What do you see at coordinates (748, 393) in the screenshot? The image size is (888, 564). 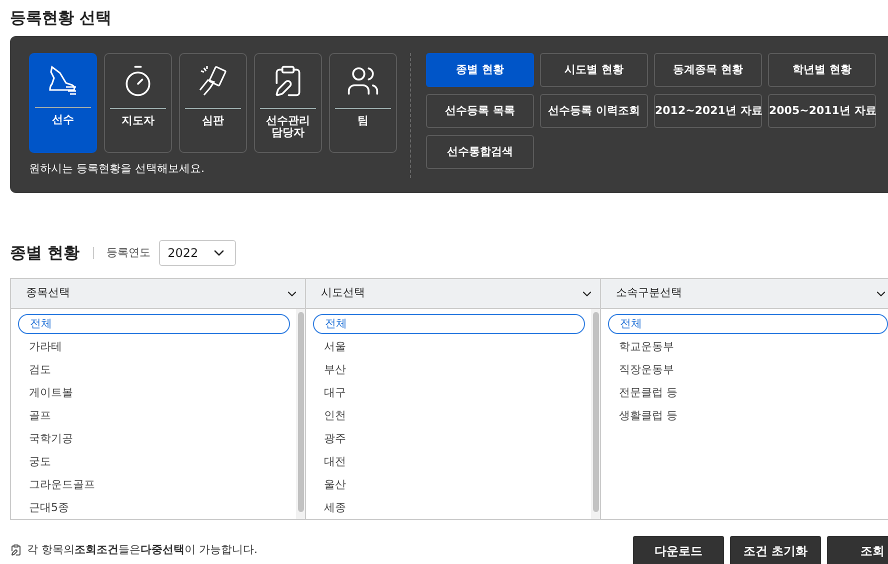 I see `filter-option: 전문클럽 등` at bounding box center [748, 393].